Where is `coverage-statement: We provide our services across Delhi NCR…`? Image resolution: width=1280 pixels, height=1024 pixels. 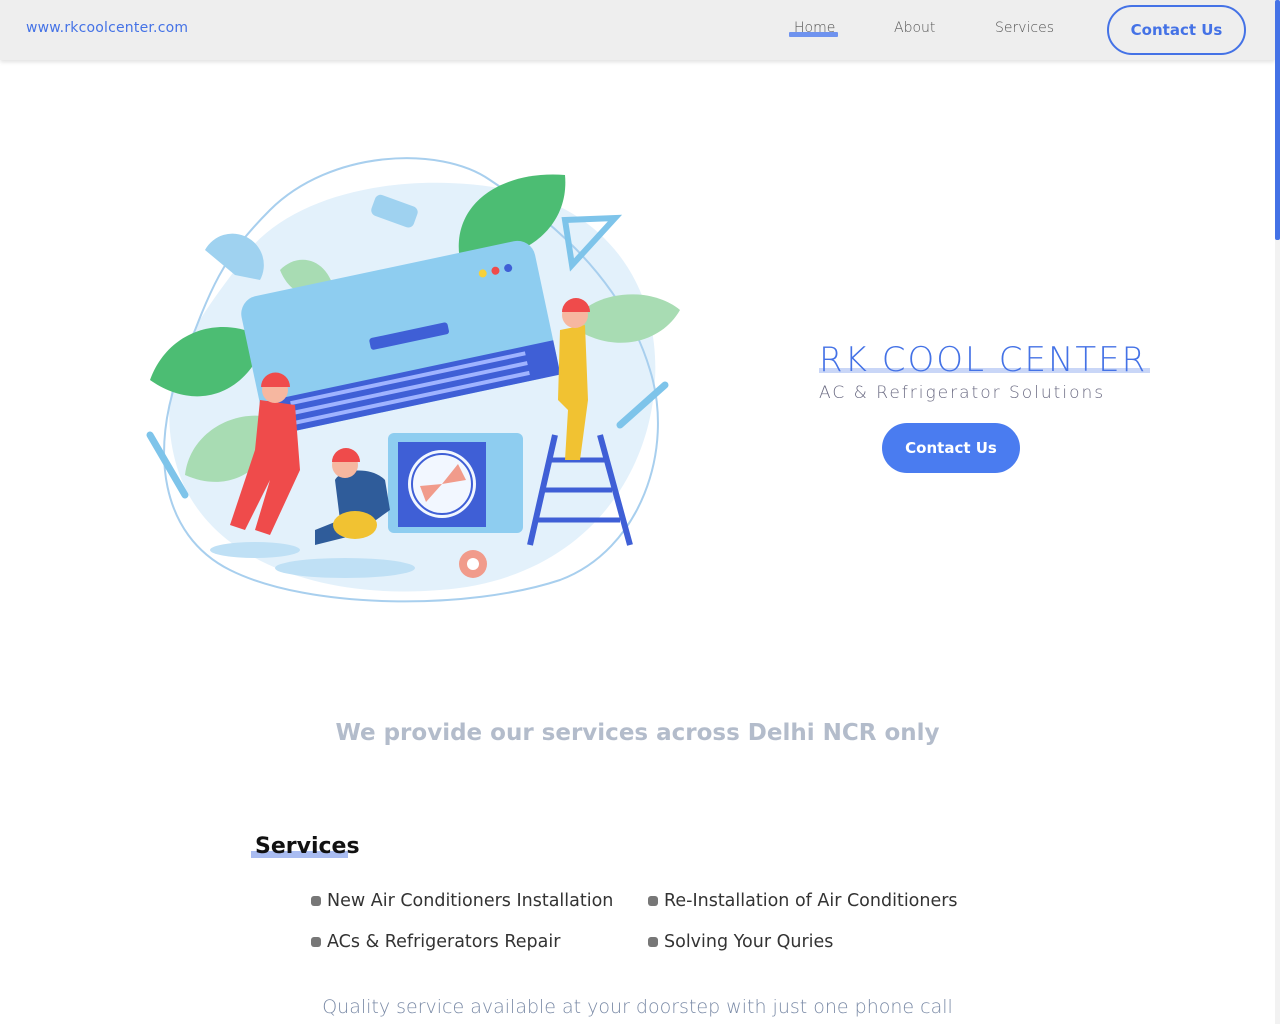 coverage-statement: We provide our services across Delhi NCR… is located at coordinates (637, 733).